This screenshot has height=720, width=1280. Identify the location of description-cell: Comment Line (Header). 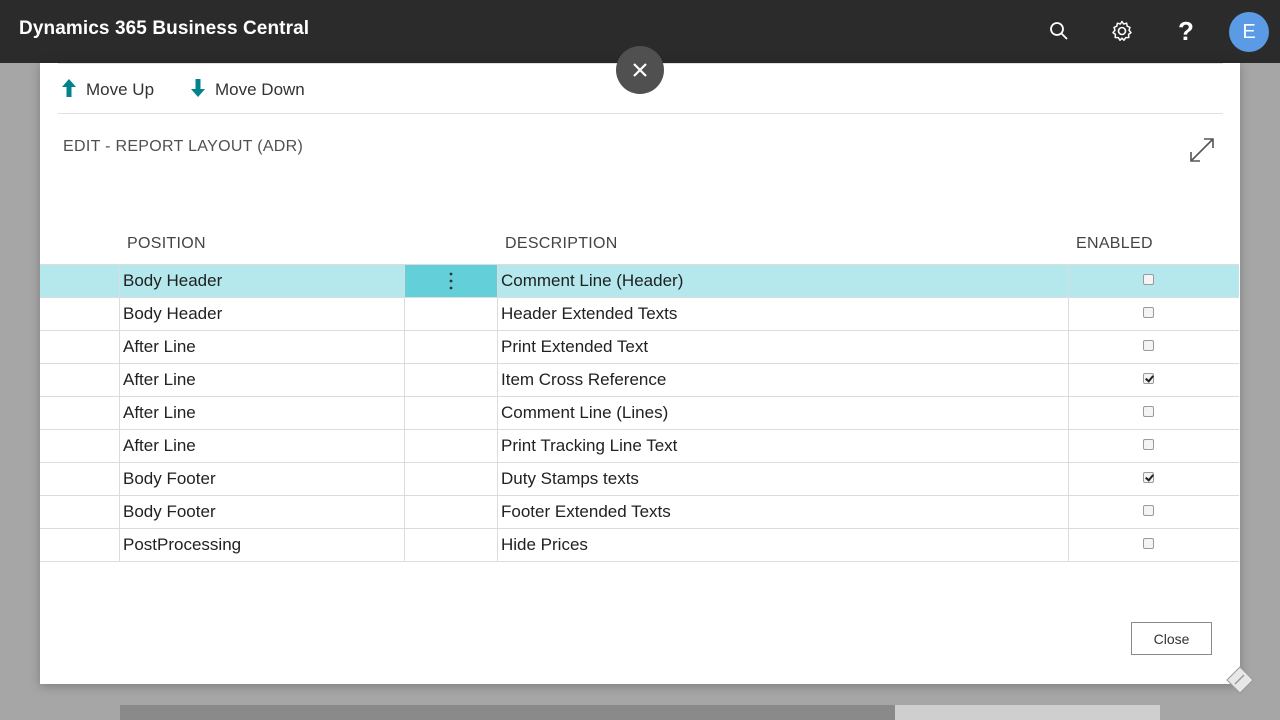
(783, 281).